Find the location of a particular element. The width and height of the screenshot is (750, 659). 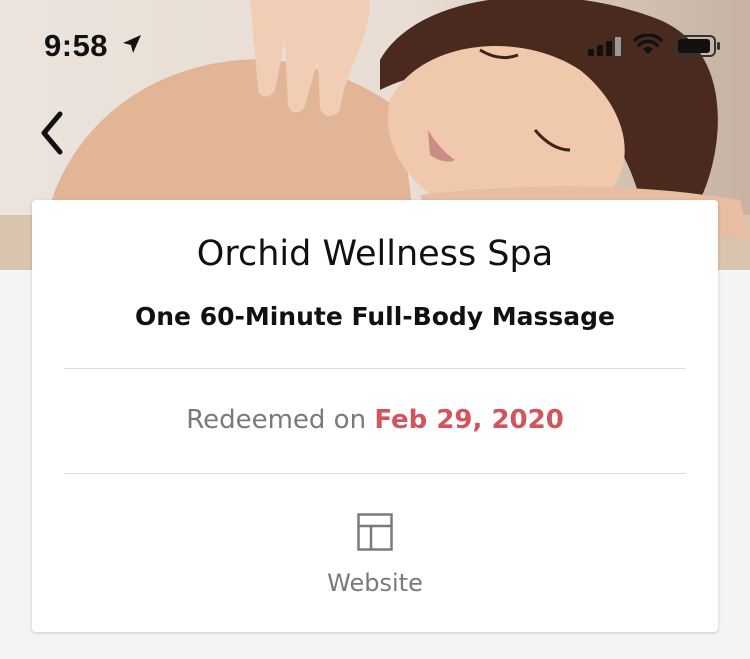

redeemed-label: Redeemed on is located at coordinates (276, 420).